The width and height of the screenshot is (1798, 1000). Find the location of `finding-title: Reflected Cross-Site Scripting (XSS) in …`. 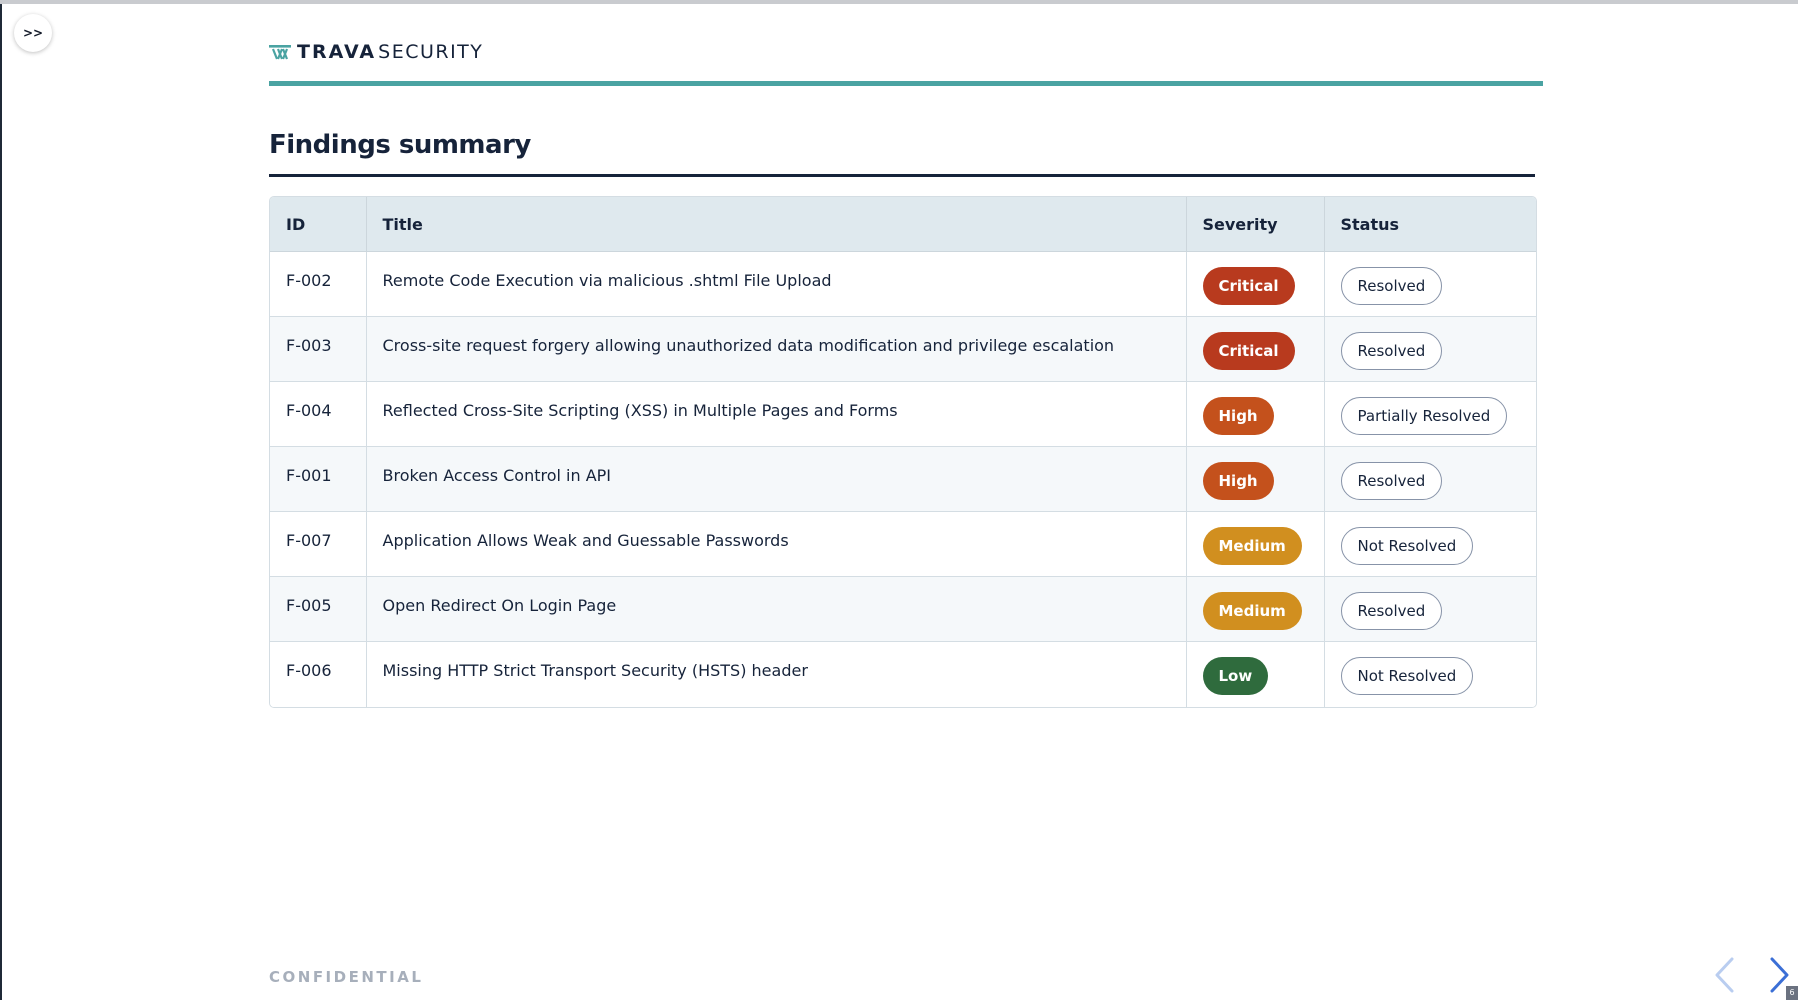

finding-title: Reflected Cross-Site Scripting (XSS) in … is located at coordinates (640, 410).